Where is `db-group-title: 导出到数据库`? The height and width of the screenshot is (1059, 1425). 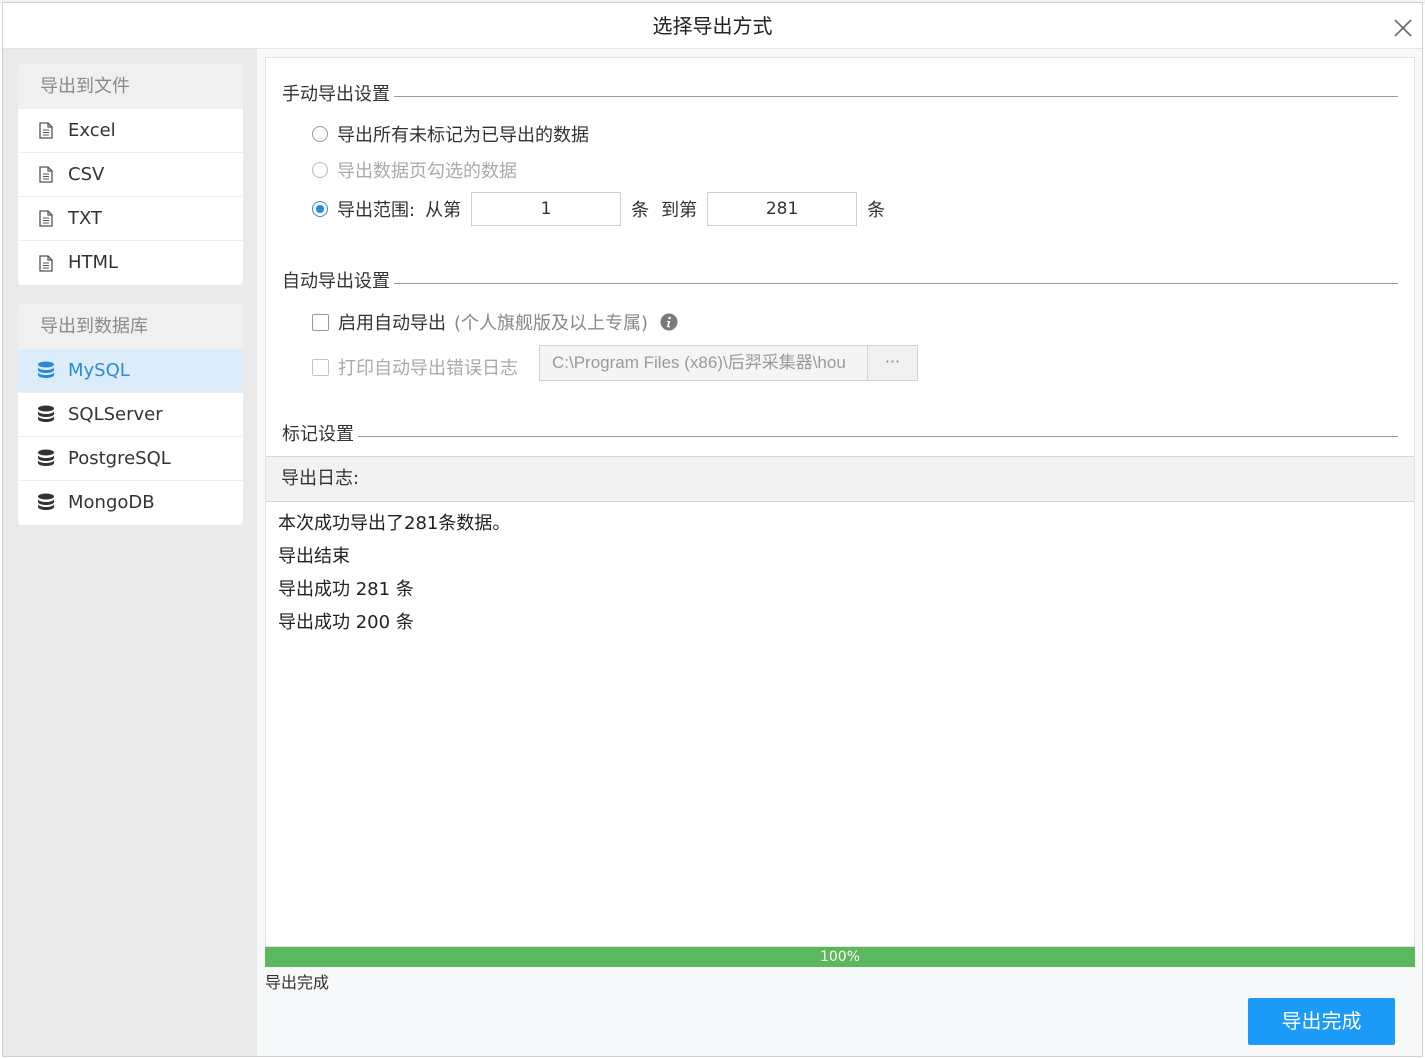 db-group-title: 导出到数据库 is located at coordinates (130, 326).